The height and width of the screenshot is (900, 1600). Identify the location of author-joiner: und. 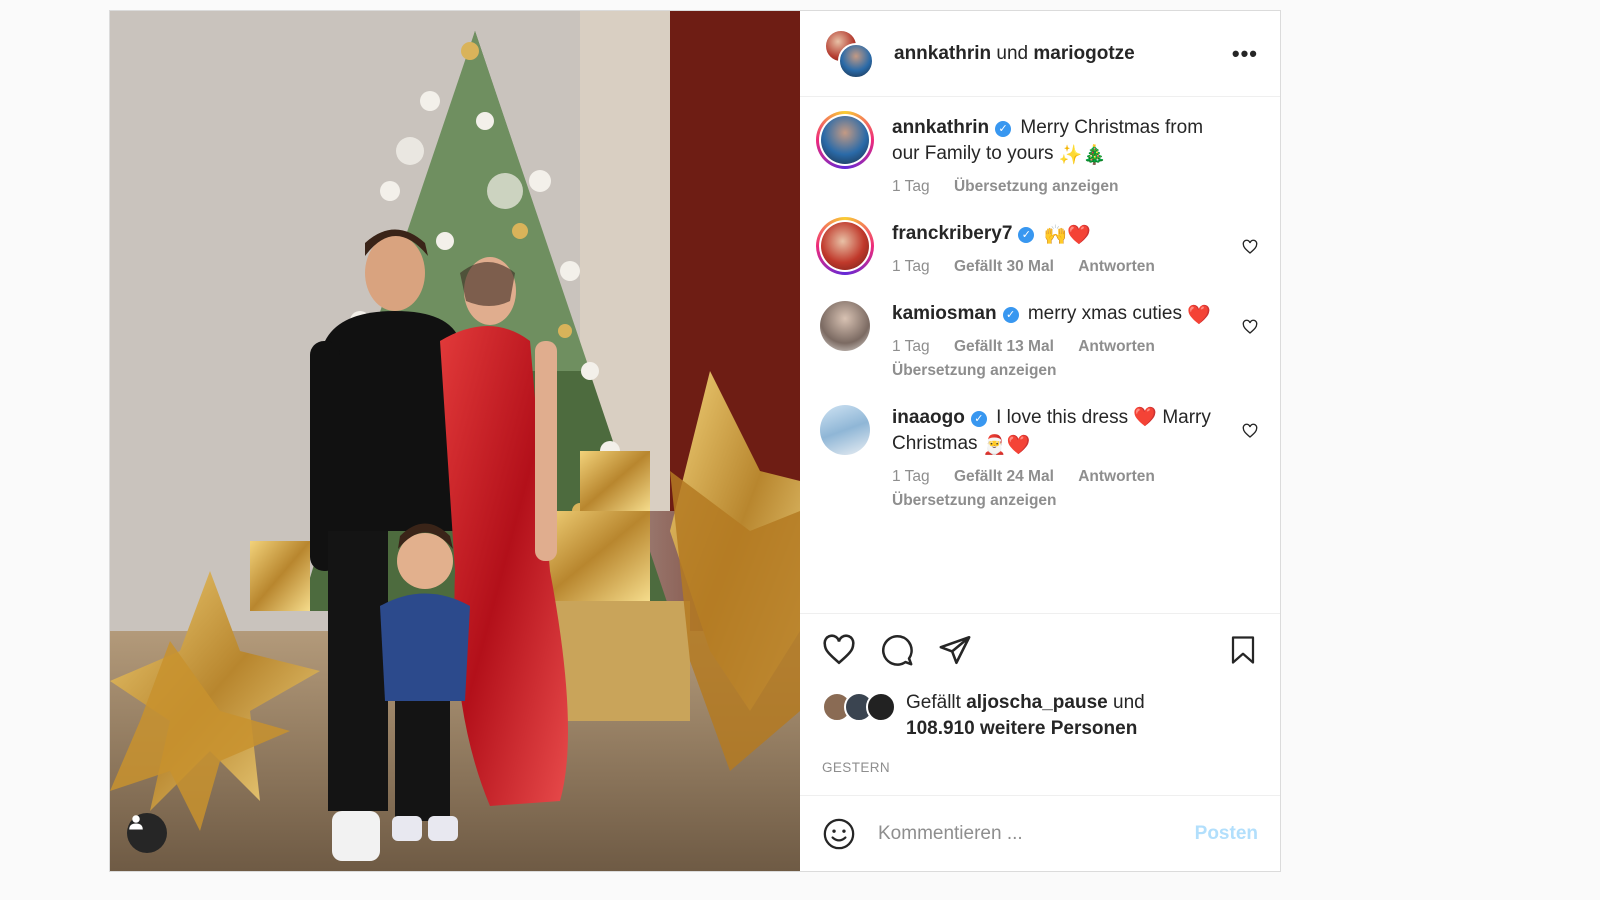
(1012, 53).